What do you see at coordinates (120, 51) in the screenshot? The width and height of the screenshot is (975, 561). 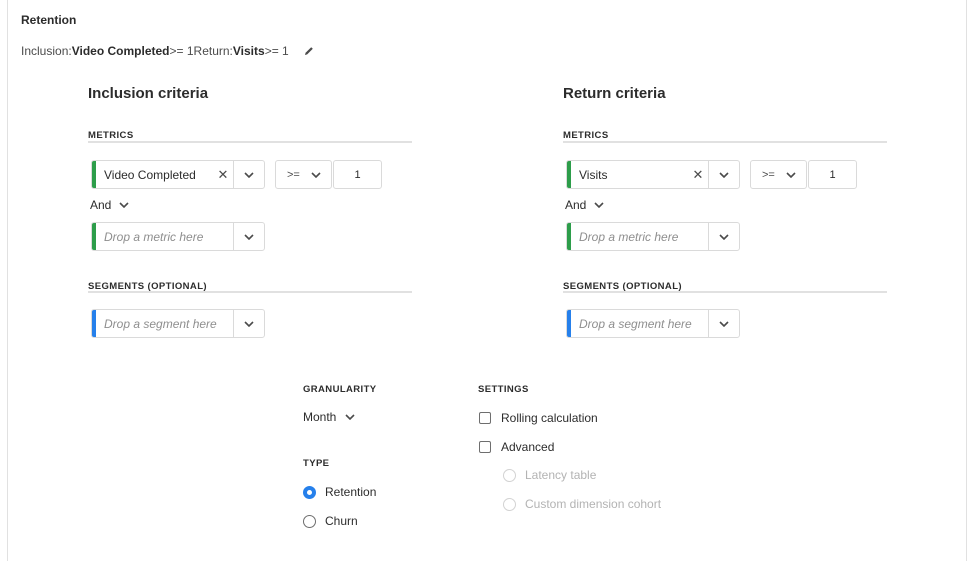 I see `summary-inclusion-metric: Video Completed` at bounding box center [120, 51].